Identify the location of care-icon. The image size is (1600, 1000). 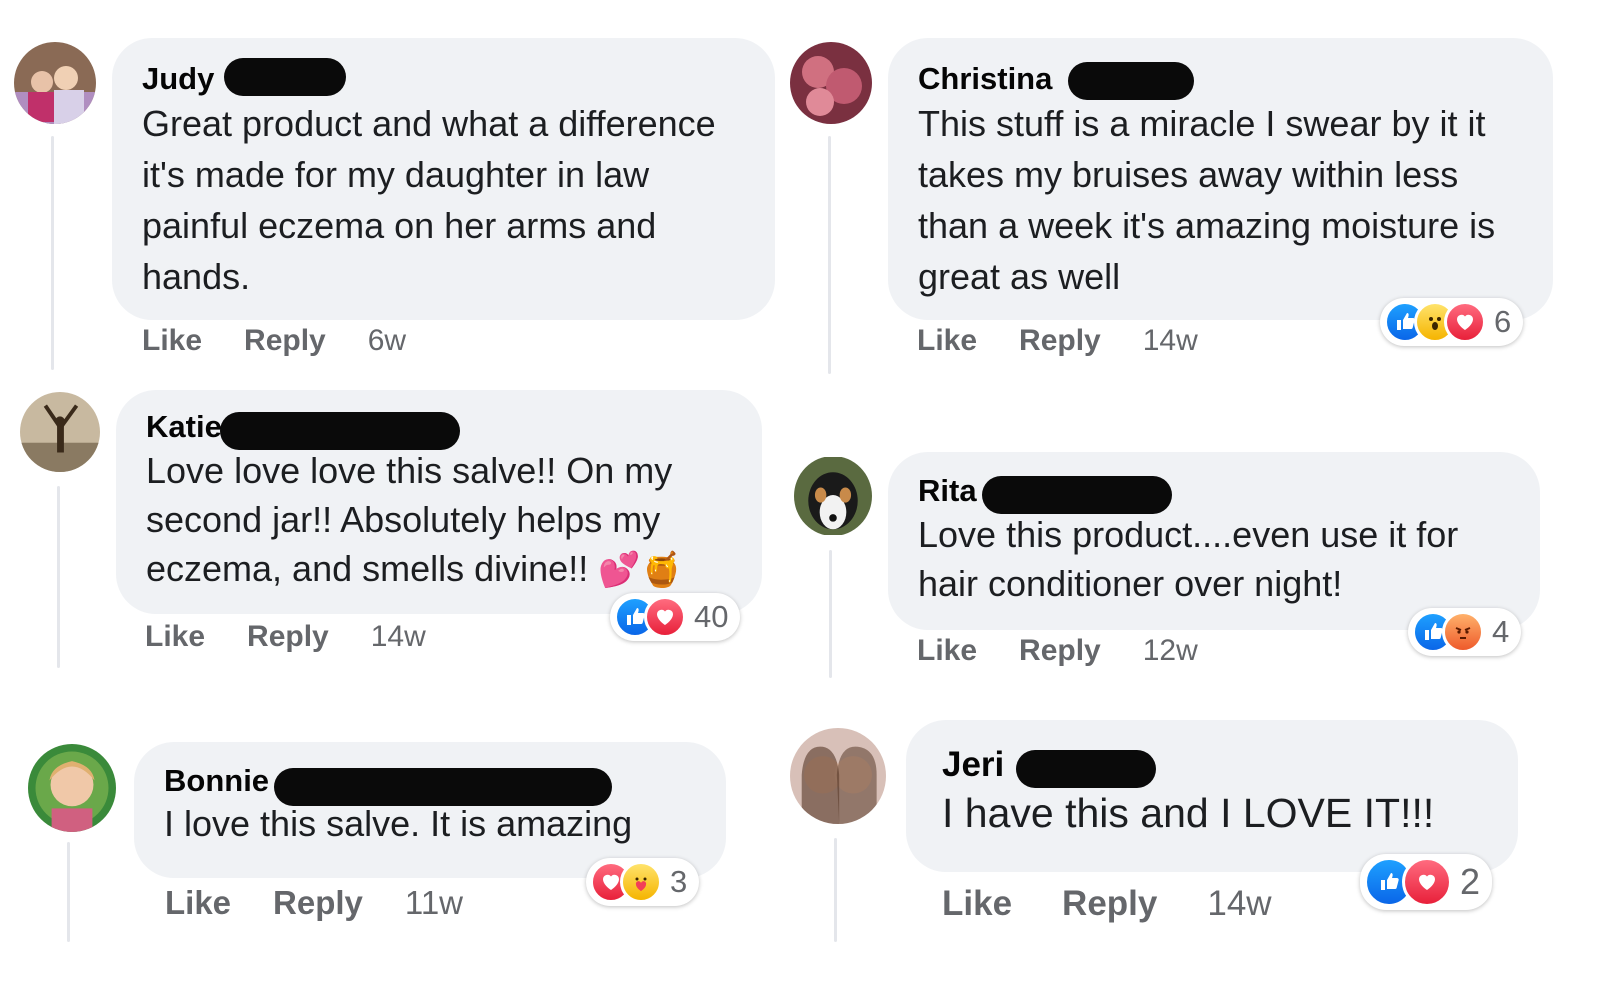
(641, 882).